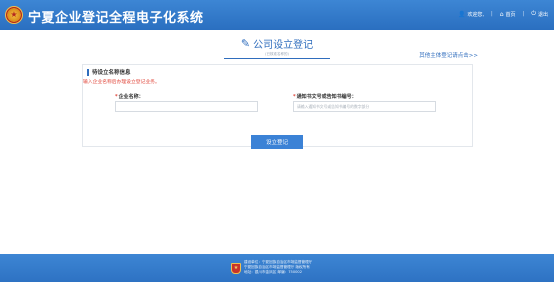 The height and width of the screenshot is (282, 554). I want to click on footer-line-3: 地址：银川市金凤区 邮编：750002, so click(273, 272).